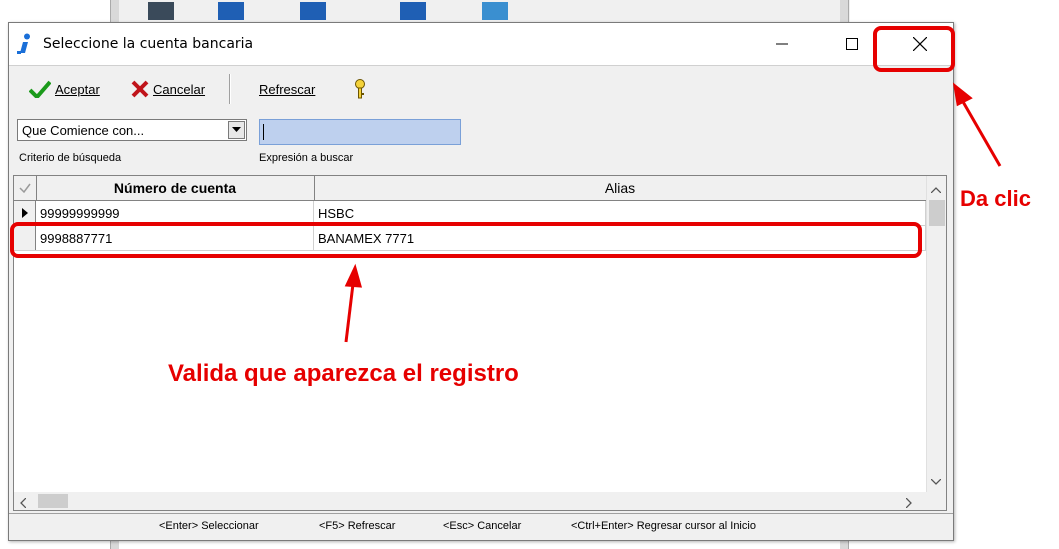  I want to click on arrow-to-close-head, so click(962, 94).